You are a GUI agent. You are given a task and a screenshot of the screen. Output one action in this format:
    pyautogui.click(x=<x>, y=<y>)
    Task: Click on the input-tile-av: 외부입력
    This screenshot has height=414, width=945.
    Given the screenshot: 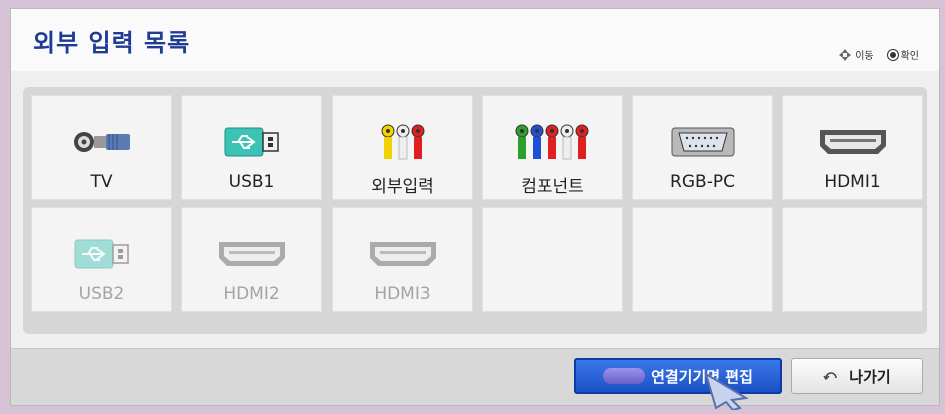 What is the action you would take?
    pyautogui.click(x=402, y=147)
    